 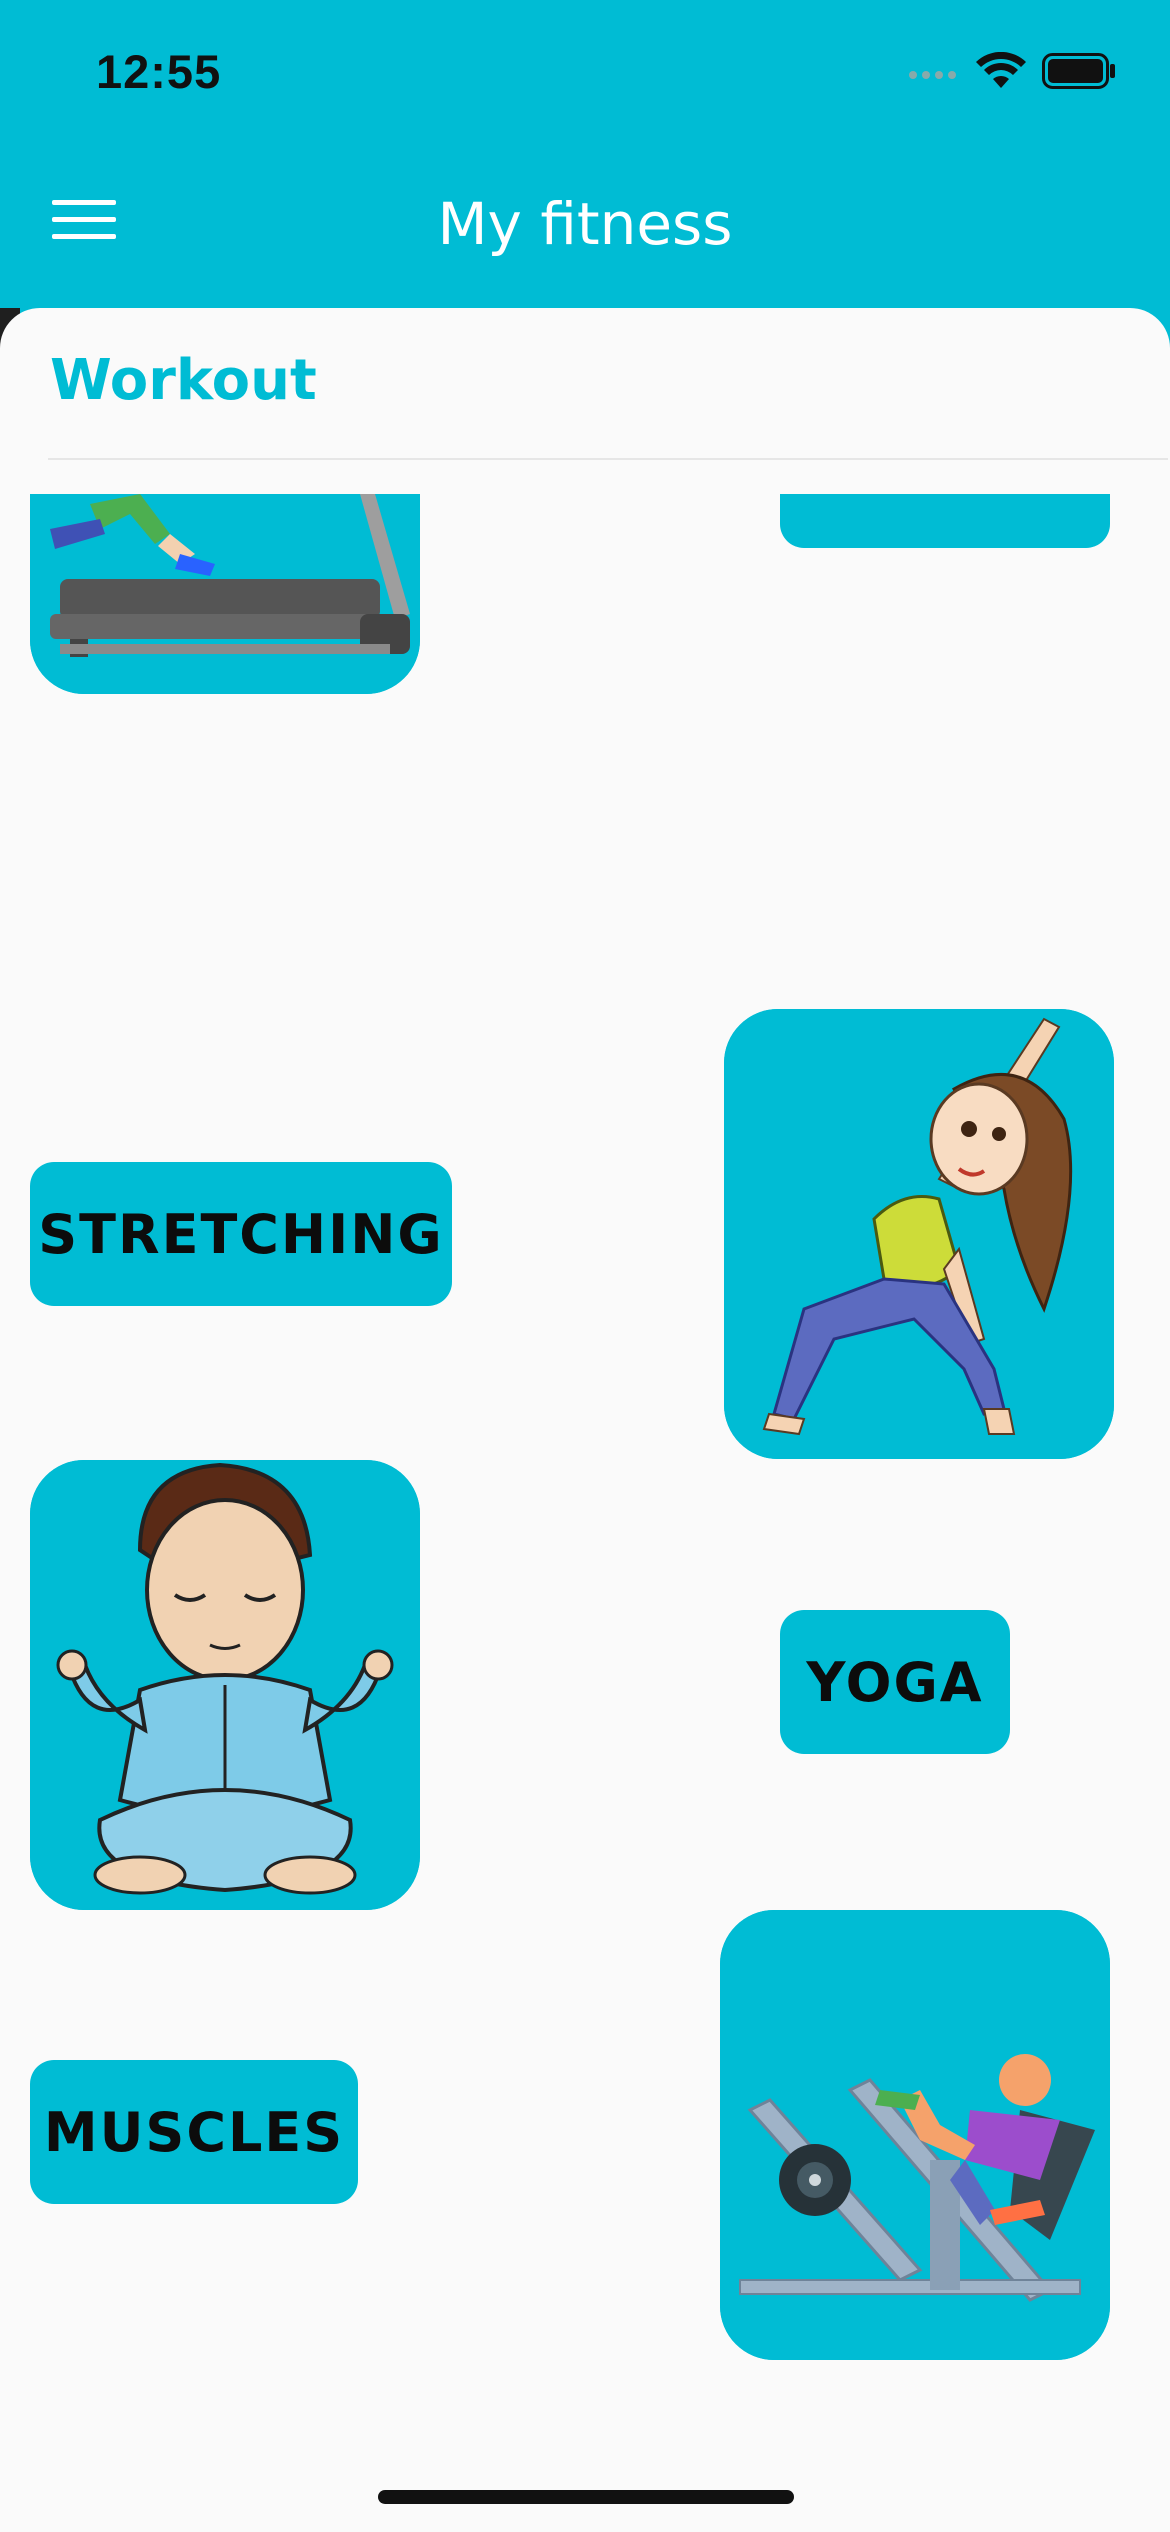 I want to click on workout-label-muscles: MUSCLES, so click(x=194, y=2132).